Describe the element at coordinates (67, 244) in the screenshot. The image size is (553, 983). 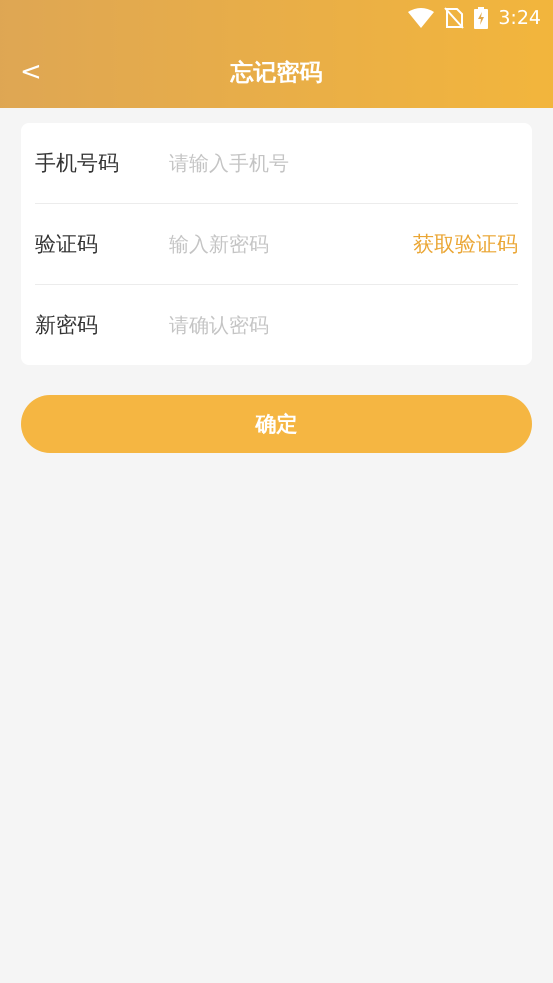
I see `field-label: 验证码` at that location.